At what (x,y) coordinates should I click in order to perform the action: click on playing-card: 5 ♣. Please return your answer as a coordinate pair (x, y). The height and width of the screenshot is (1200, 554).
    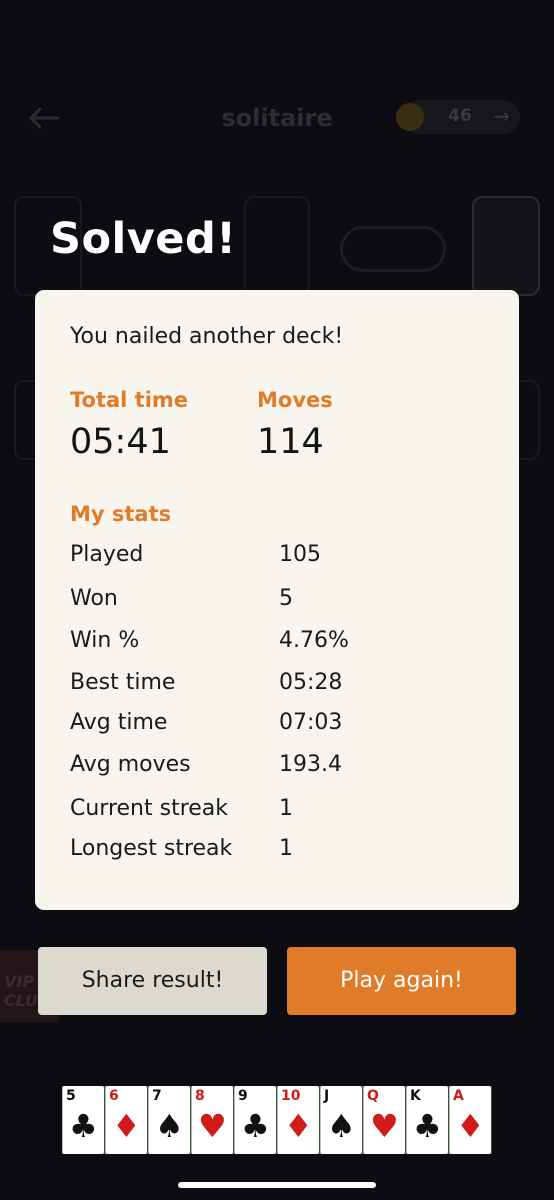
    Looking at the image, I should click on (83, 1120).